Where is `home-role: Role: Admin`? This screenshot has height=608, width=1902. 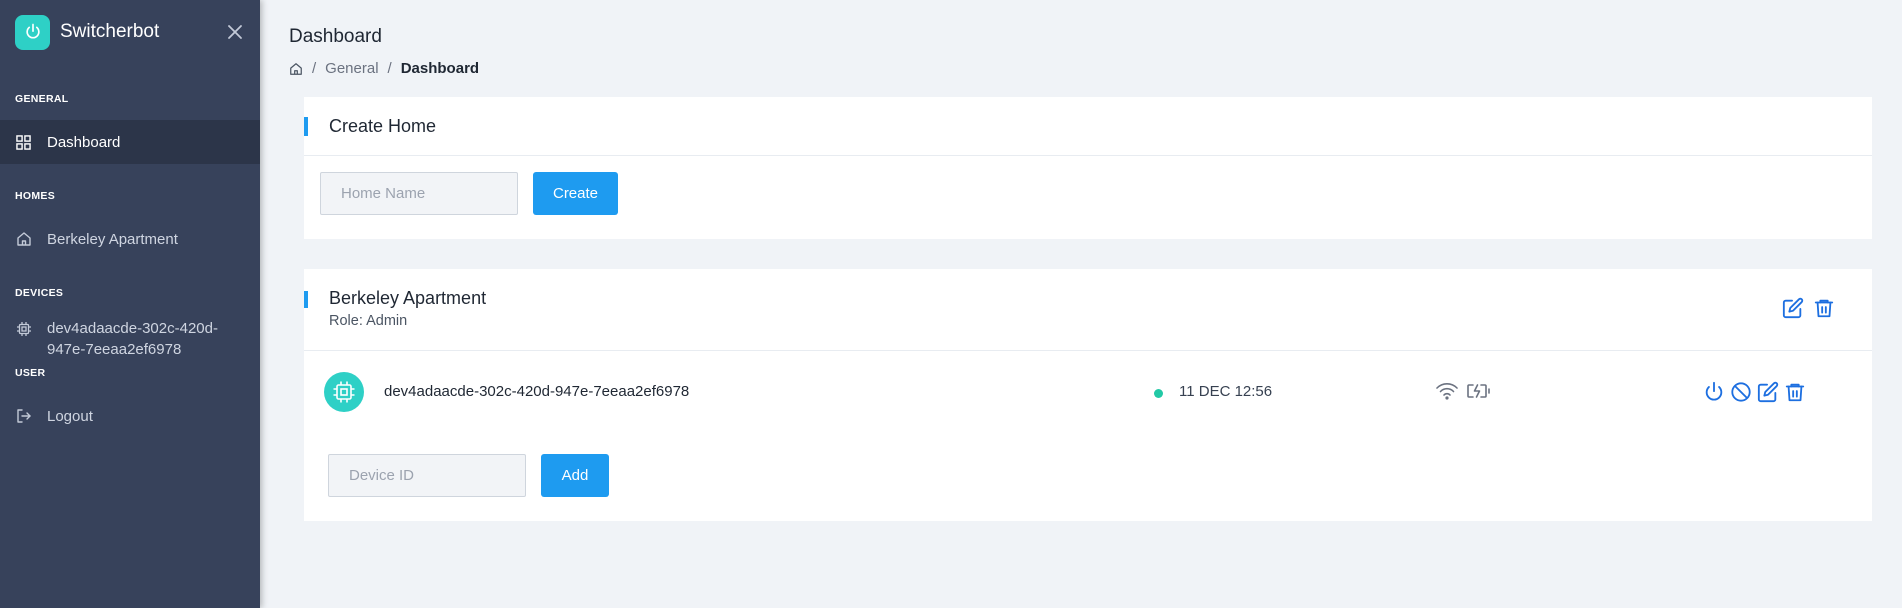
home-role: Role: Admin is located at coordinates (368, 321).